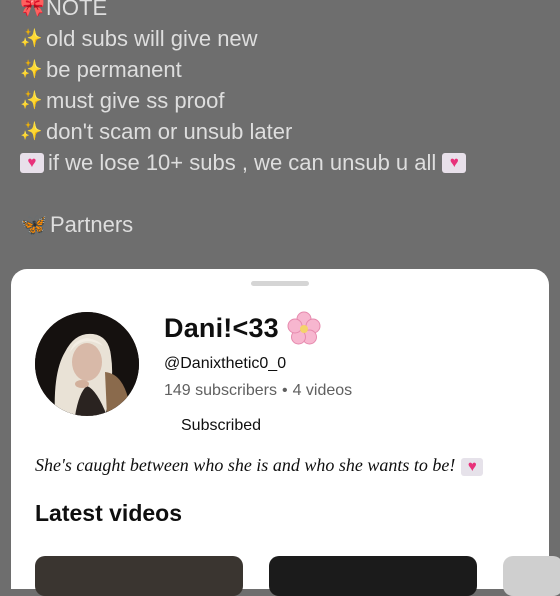  I want to click on sheet-drag-handle, so click(280, 283).